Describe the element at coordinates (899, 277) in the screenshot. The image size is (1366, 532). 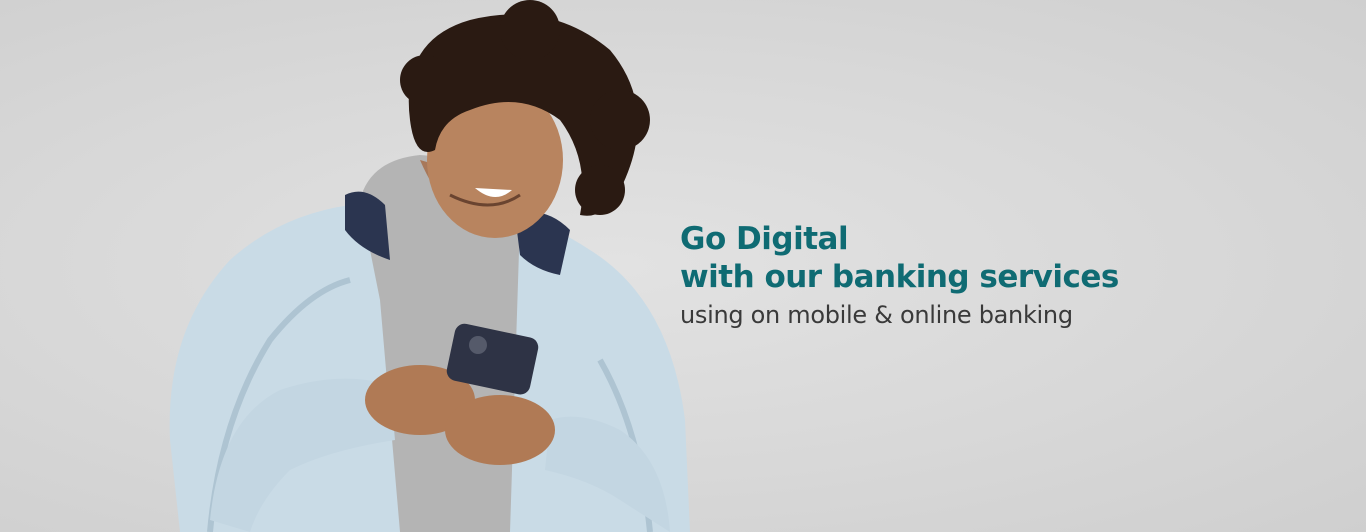
I see `headline-line-2: with our banking services` at that location.